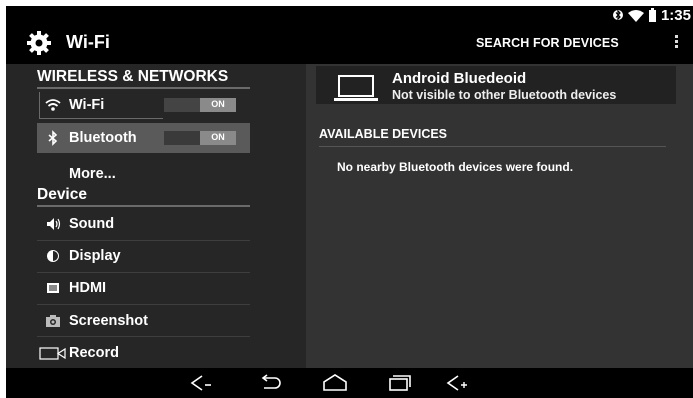  Describe the element at coordinates (53, 288) in the screenshot. I see `hdmi-icon` at that location.